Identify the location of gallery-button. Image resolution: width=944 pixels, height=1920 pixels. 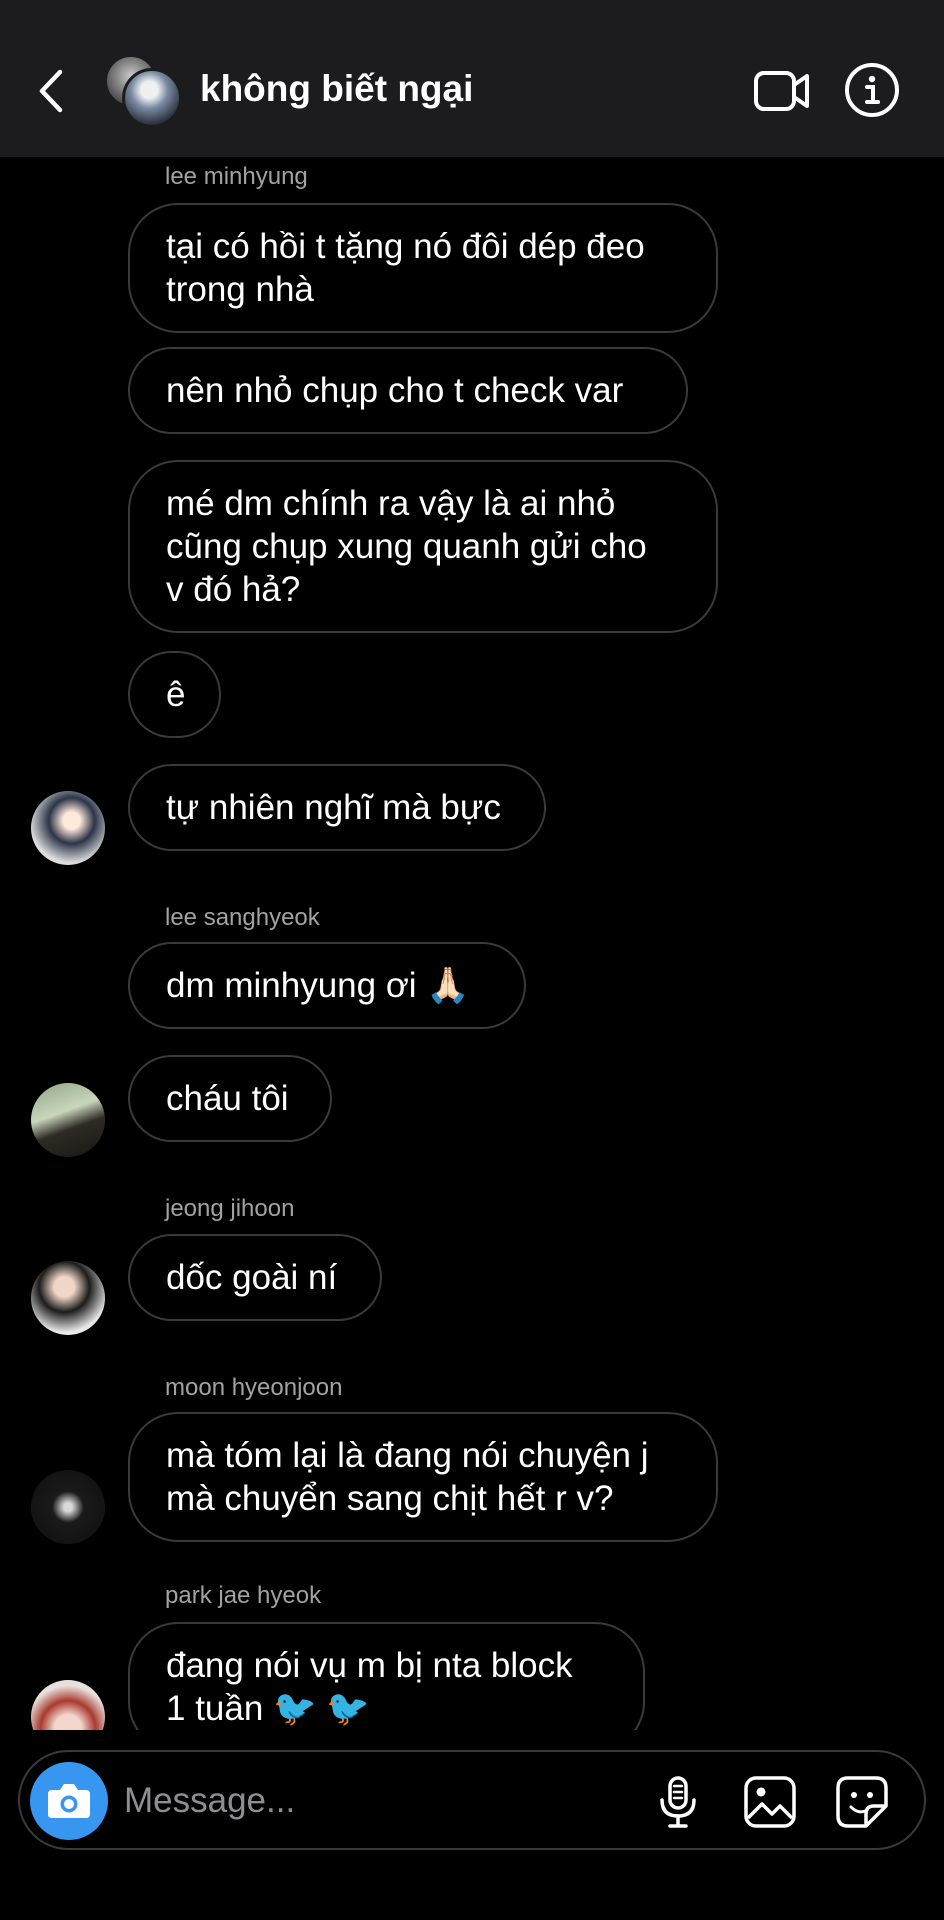
(770, 1802).